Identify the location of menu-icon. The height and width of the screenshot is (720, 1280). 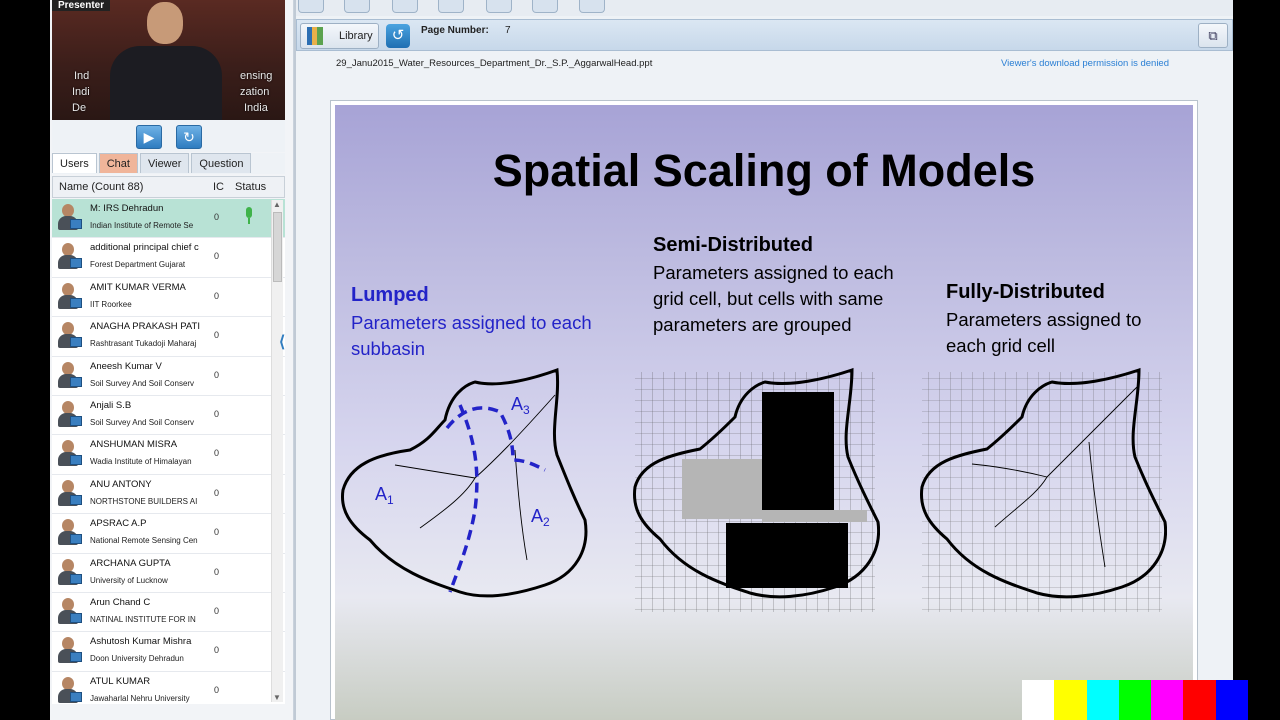
(311, 6).